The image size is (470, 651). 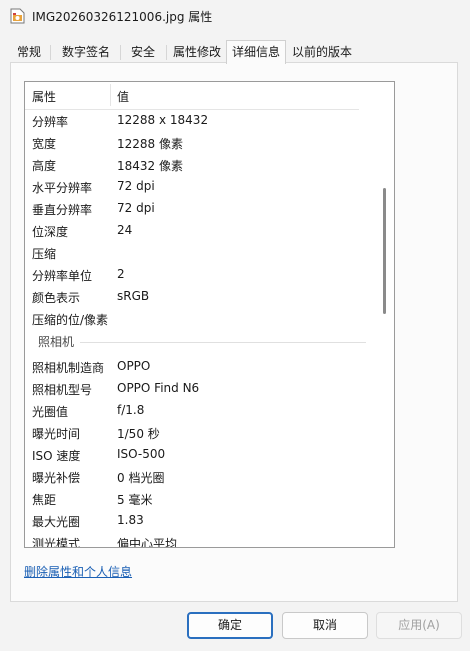 What do you see at coordinates (133, 296) in the screenshot?
I see `property-value: sRGB` at bounding box center [133, 296].